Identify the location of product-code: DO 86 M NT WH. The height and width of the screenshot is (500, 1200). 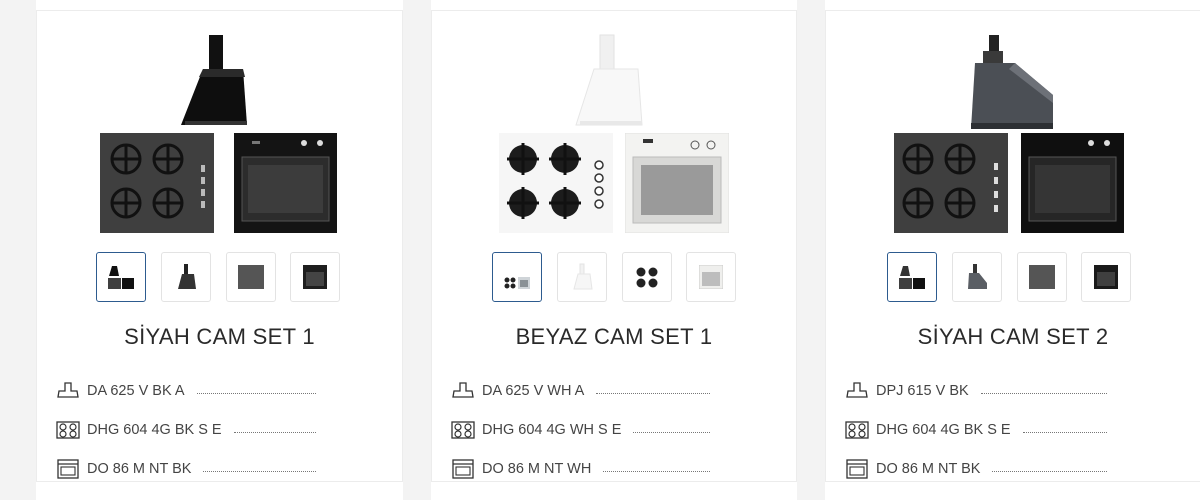
(537, 468).